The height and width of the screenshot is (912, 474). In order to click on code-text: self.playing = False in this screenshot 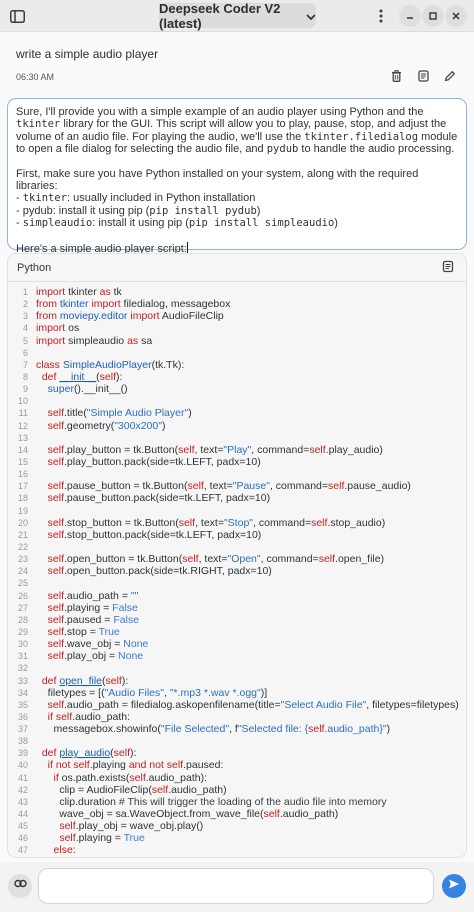, I will do `click(83, 608)`.